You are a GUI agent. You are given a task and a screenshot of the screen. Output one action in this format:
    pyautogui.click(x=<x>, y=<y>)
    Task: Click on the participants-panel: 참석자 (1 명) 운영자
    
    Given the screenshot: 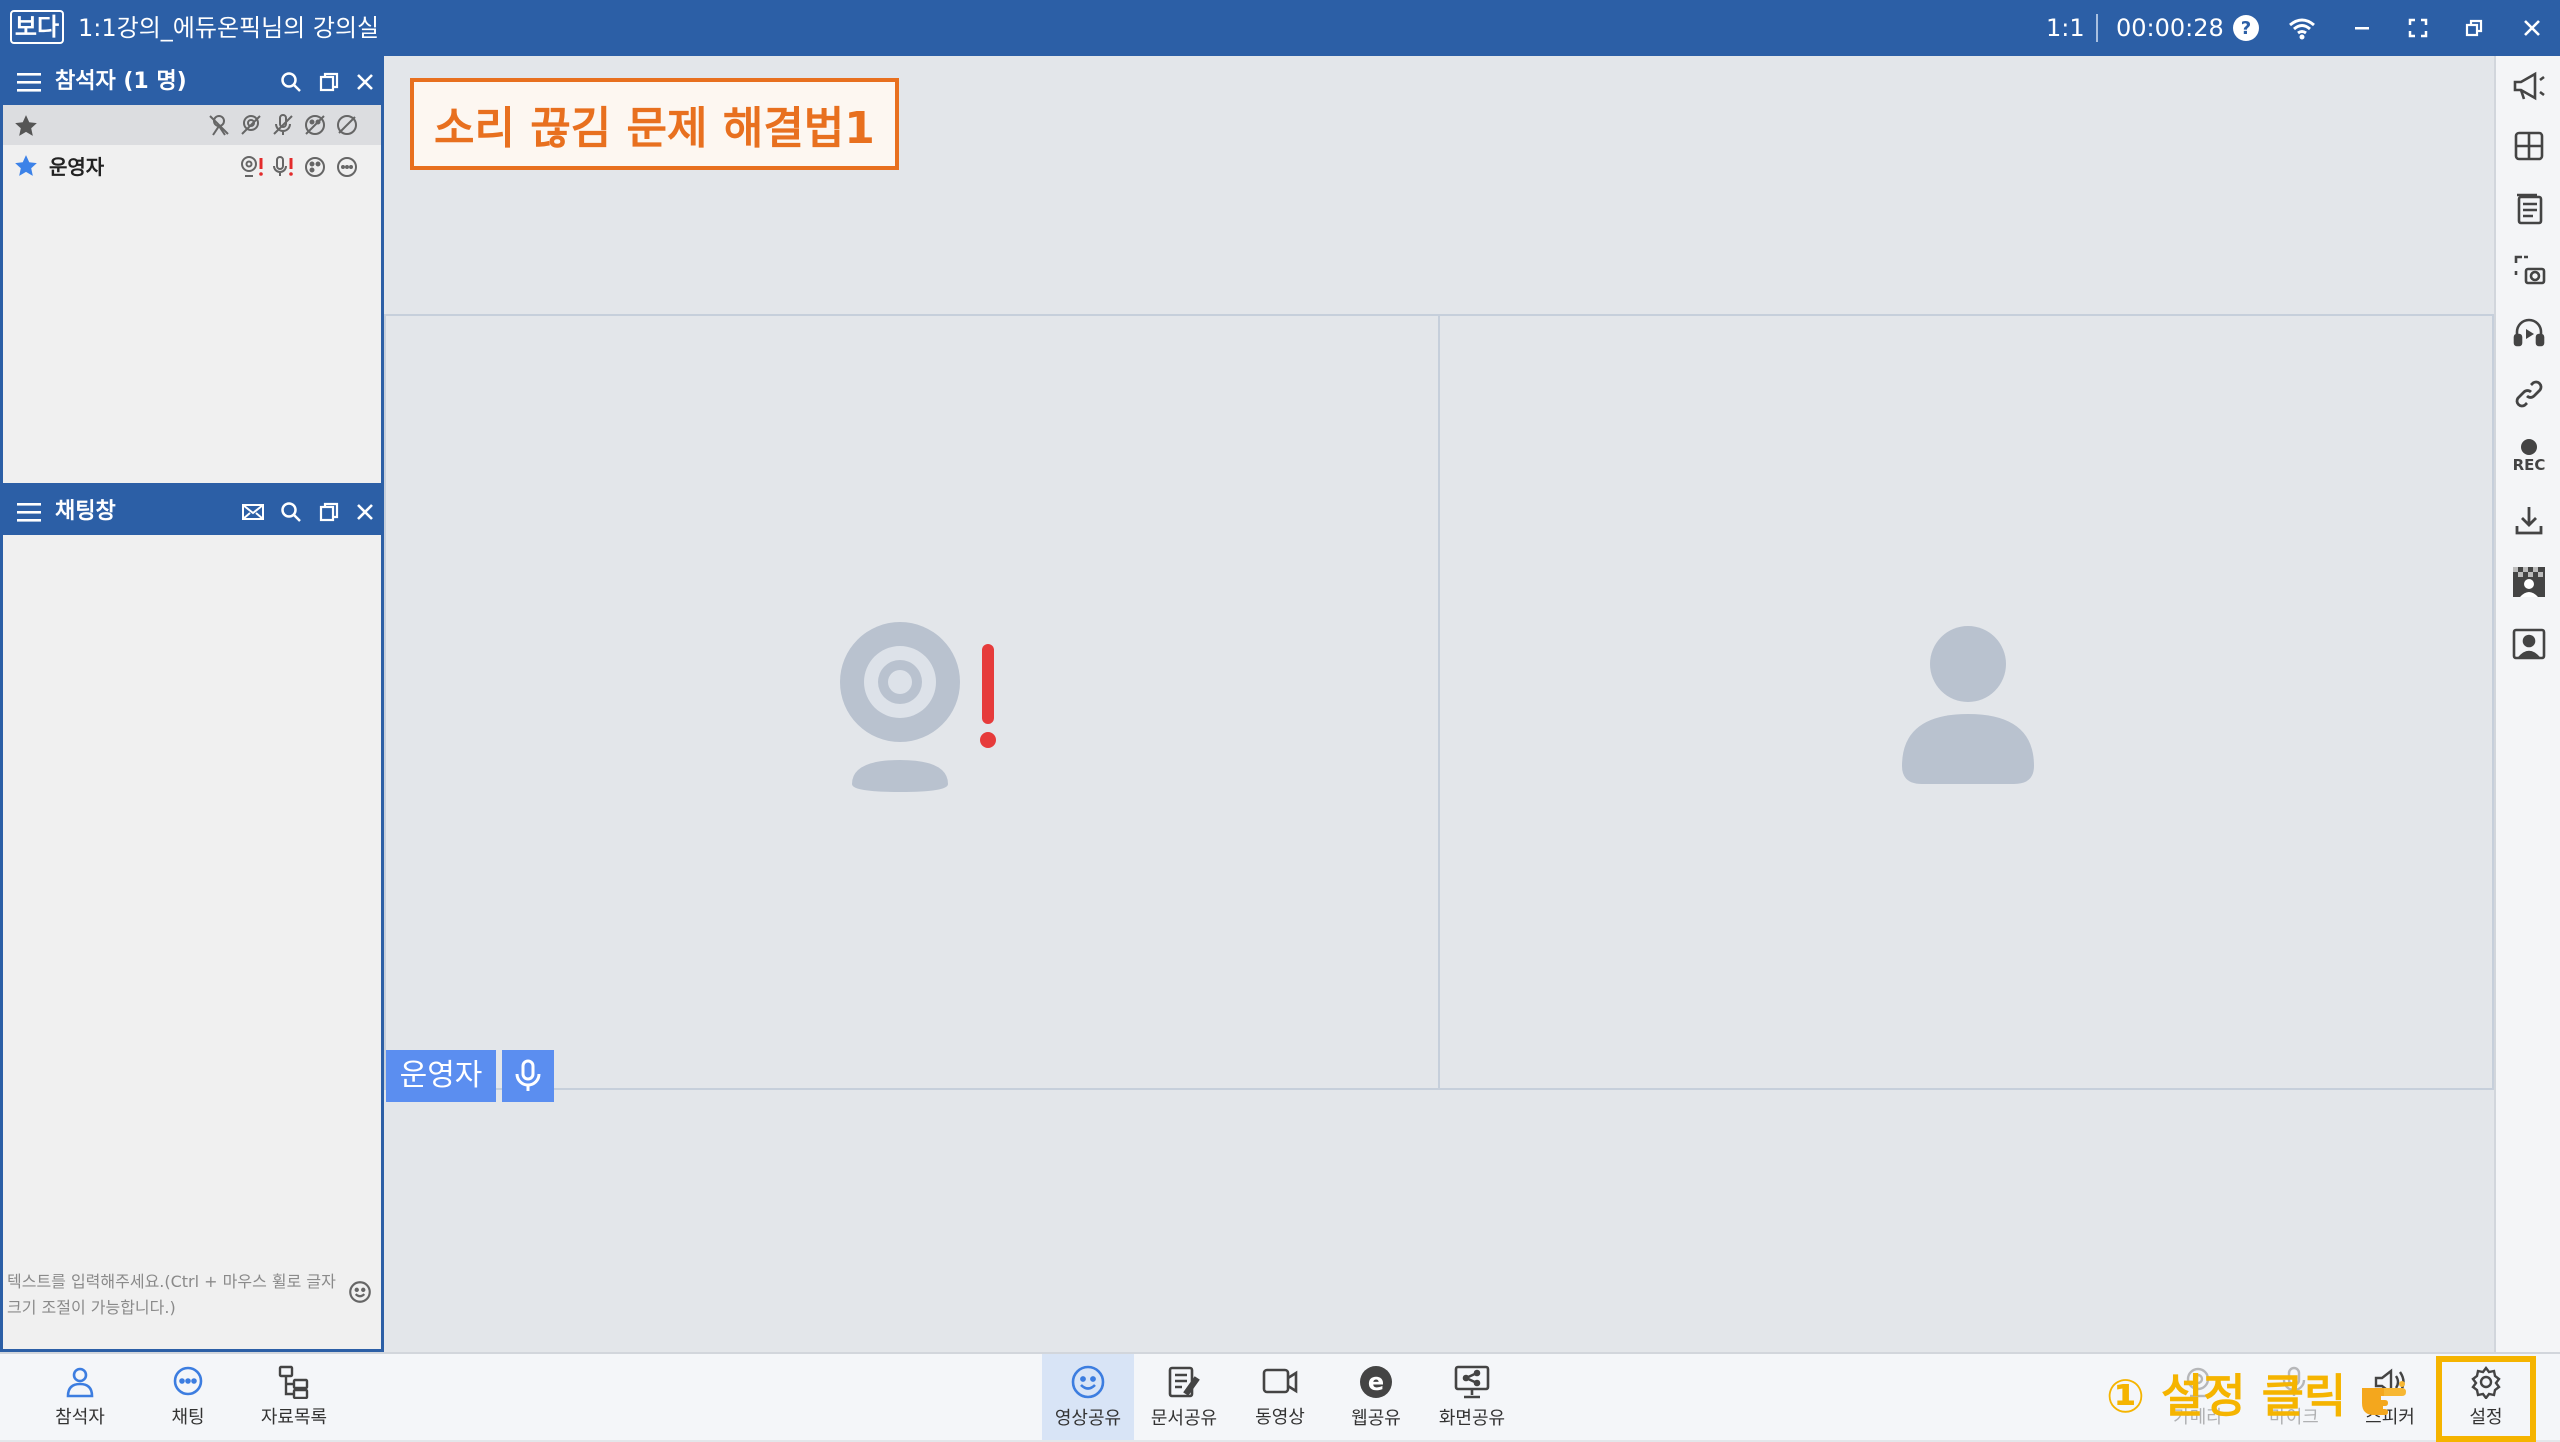 What is the action you would take?
    pyautogui.click(x=192, y=271)
    